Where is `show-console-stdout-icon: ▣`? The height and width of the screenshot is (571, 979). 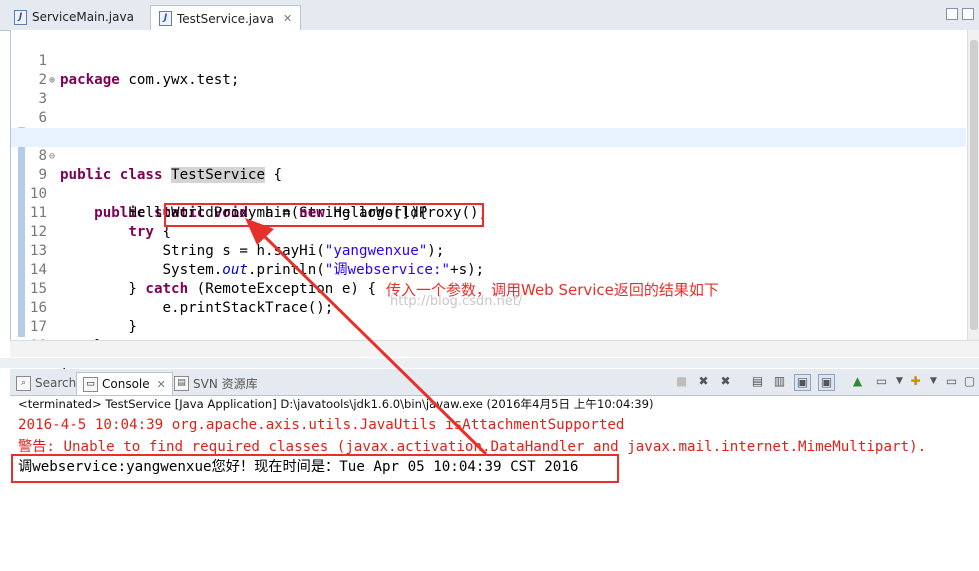
show-console-stdout-icon: ▣ is located at coordinates (802, 382).